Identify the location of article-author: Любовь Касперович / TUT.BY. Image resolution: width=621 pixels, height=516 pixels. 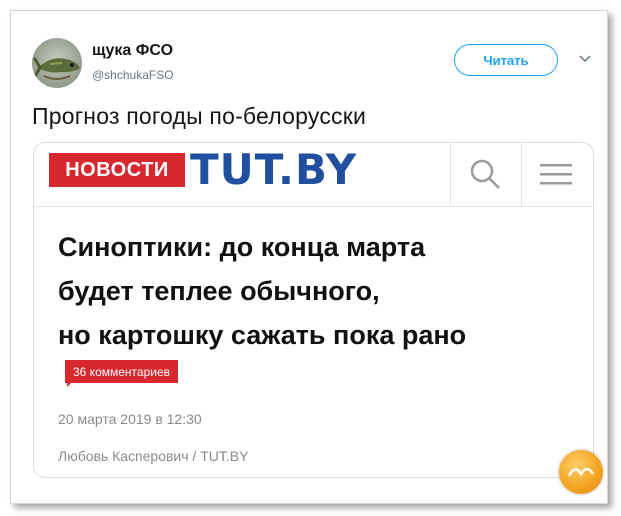
(153, 456).